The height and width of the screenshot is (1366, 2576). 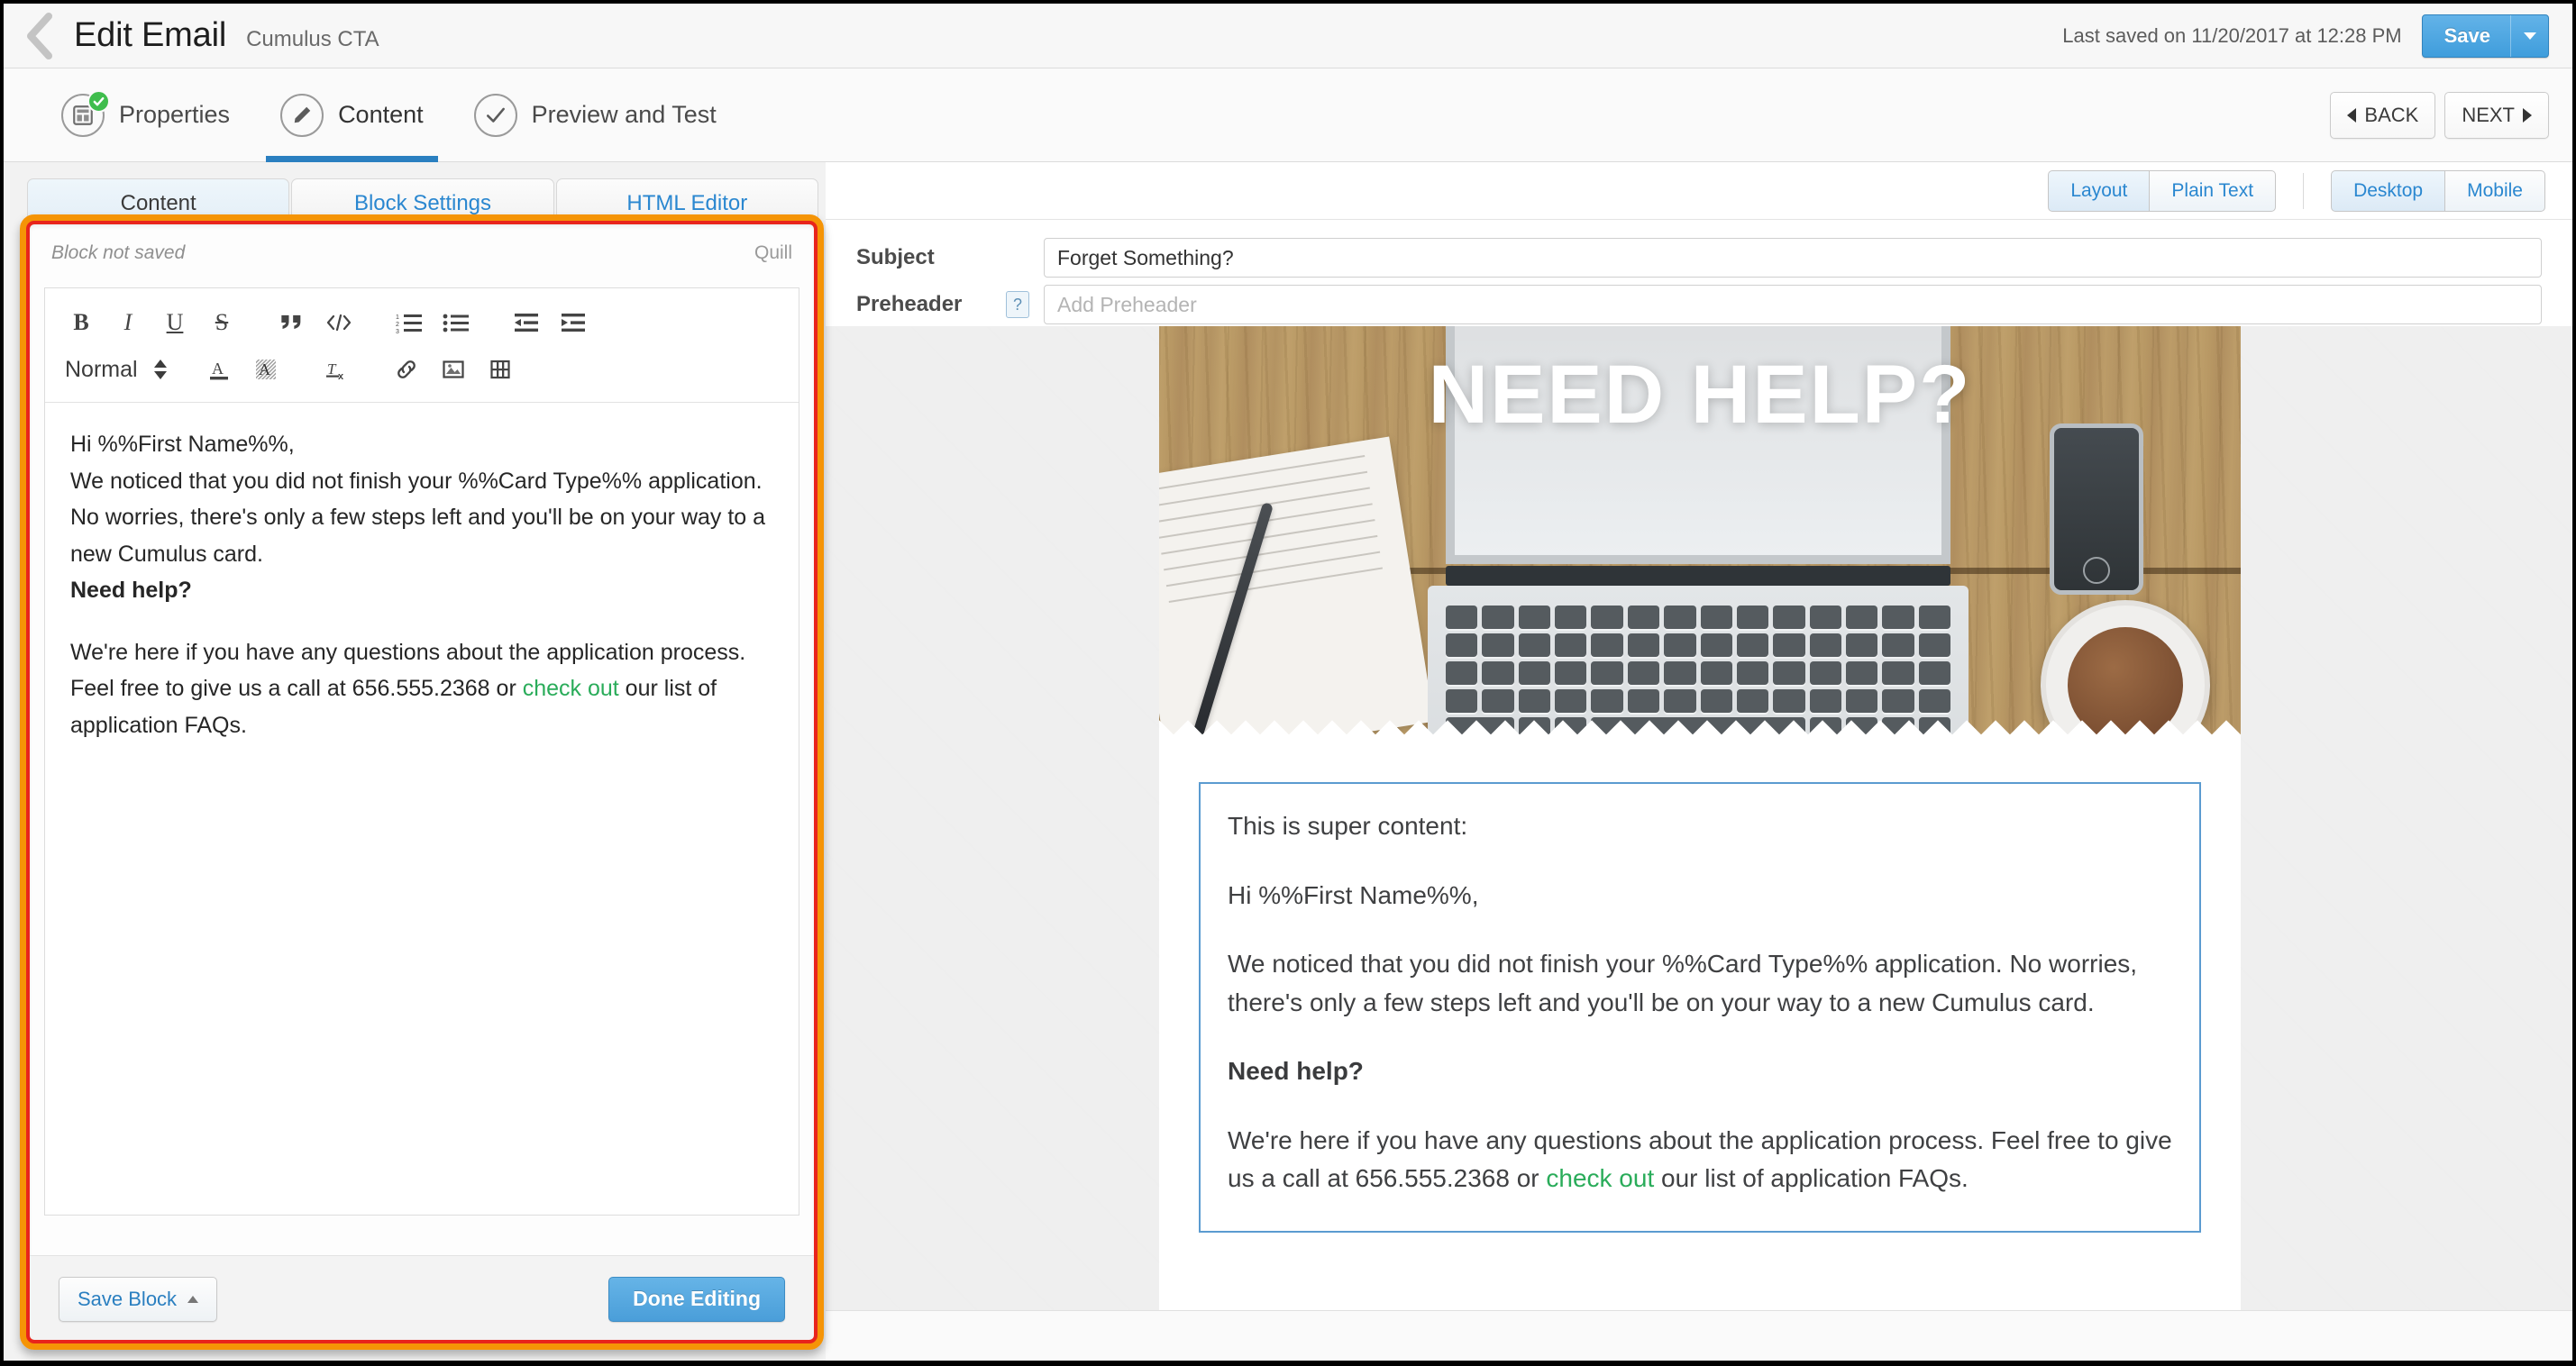 I want to click on triangle-right-icon, so click(x=2527, y=115).